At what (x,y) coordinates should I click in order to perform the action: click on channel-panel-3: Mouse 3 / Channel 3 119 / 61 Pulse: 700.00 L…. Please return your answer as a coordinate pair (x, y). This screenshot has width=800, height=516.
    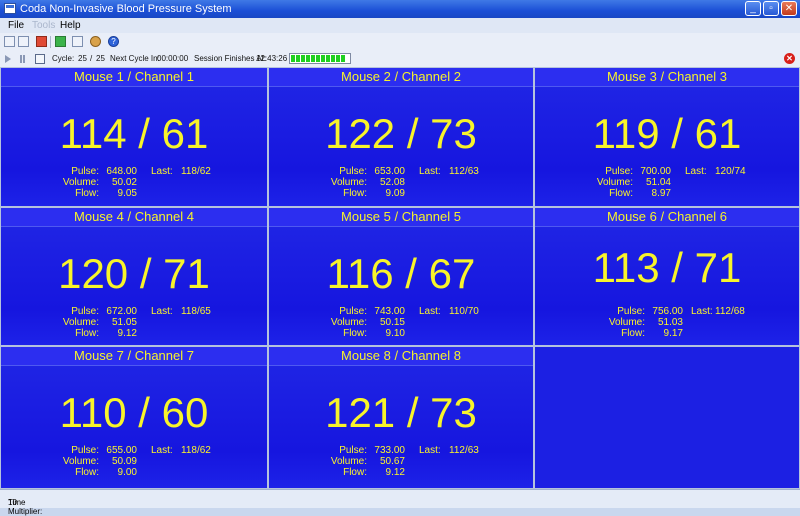
    Looking at the image, I should click on (667, 137).